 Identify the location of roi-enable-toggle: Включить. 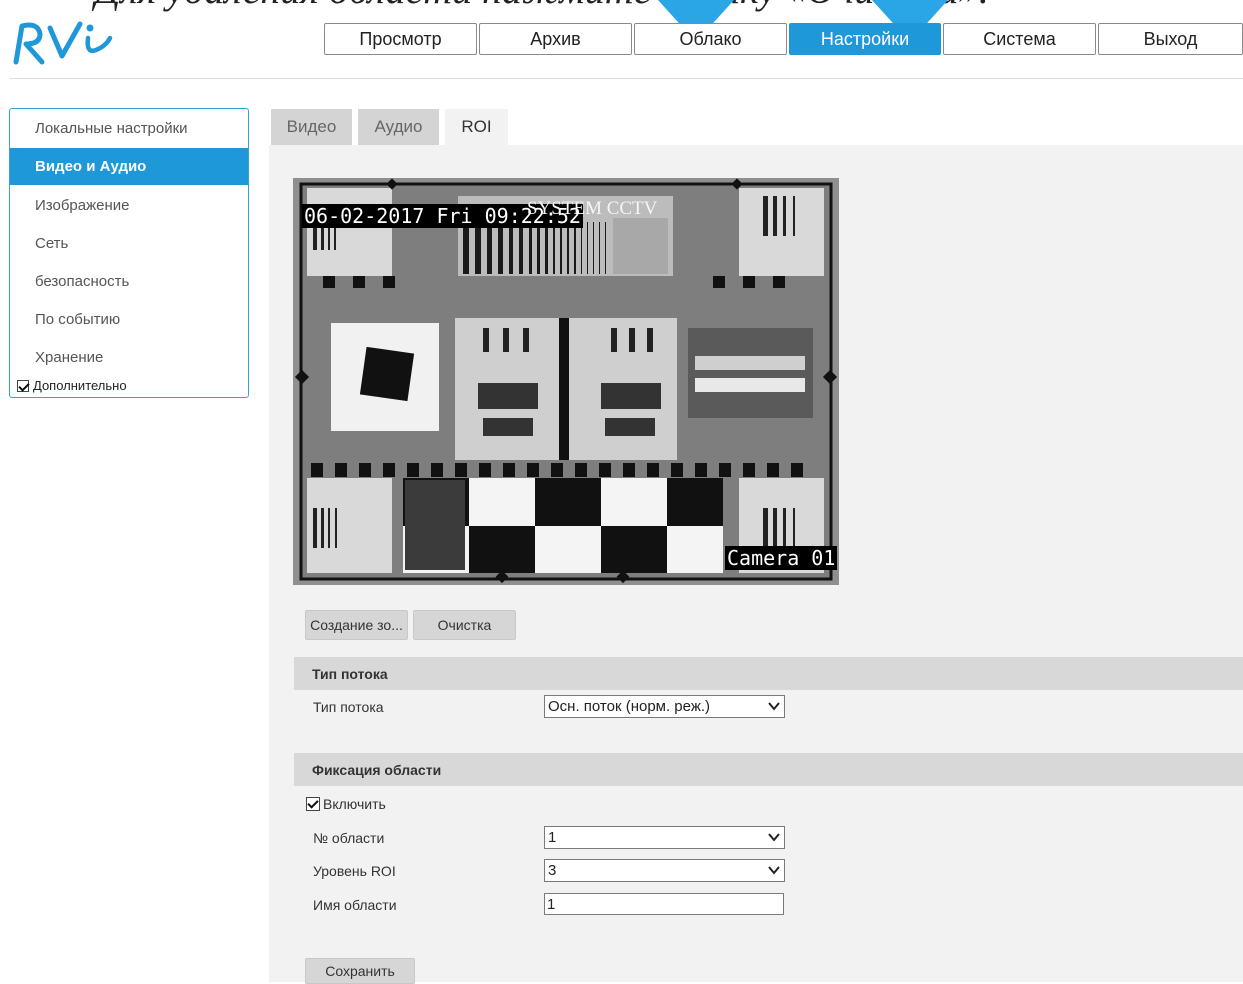
(346, 804).